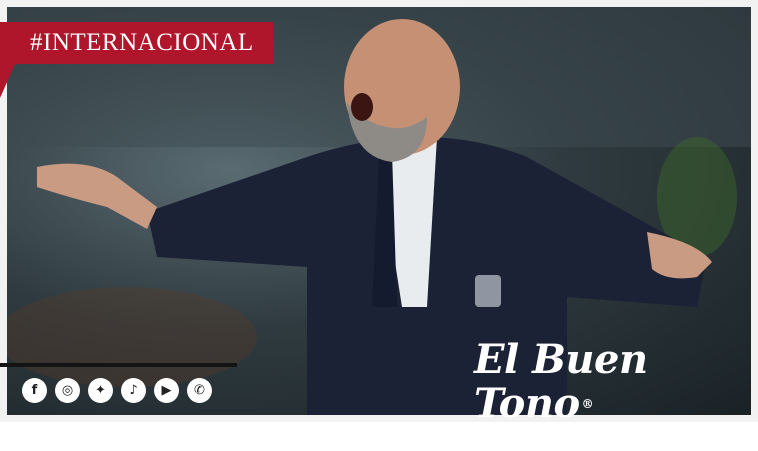 The width and height of the screenshot is (758, 451). I want to click on brand-logo: El Buen Tono ® www.elbuentono.com.mx, so click(609, 394).